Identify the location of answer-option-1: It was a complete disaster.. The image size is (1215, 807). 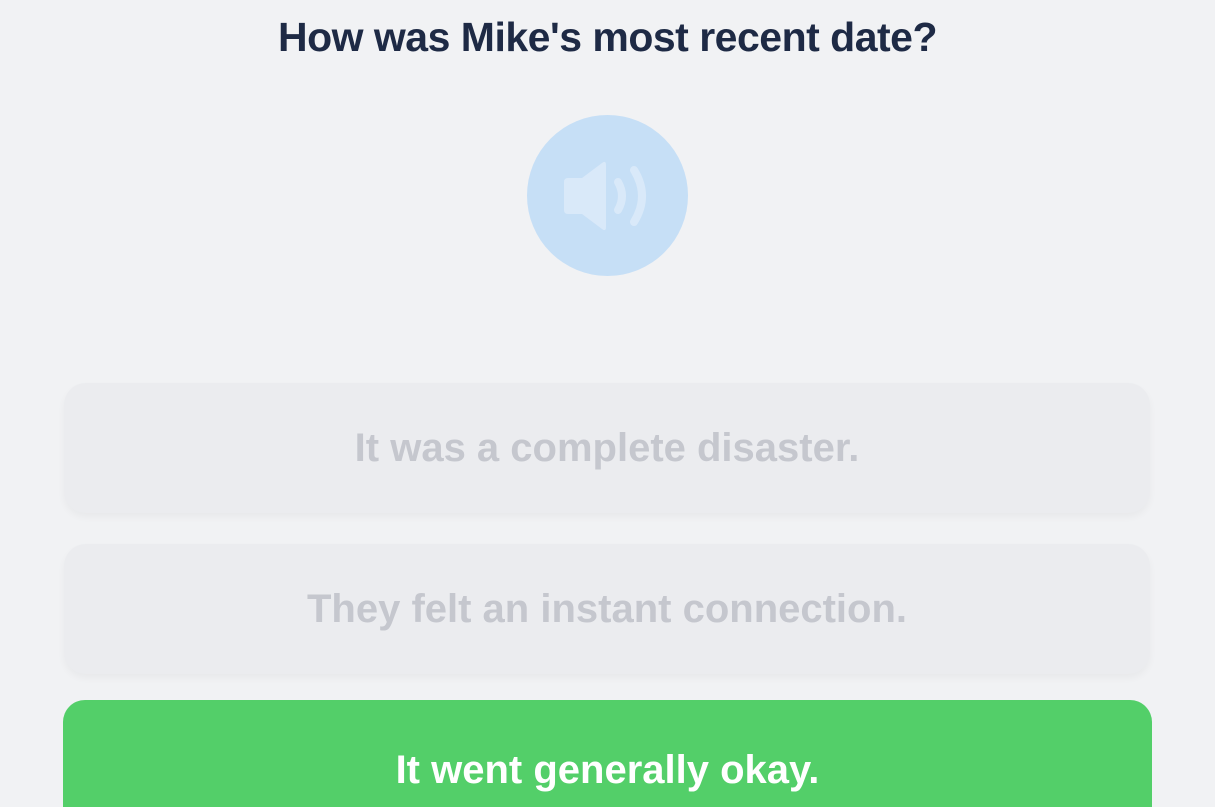
(607, 448).